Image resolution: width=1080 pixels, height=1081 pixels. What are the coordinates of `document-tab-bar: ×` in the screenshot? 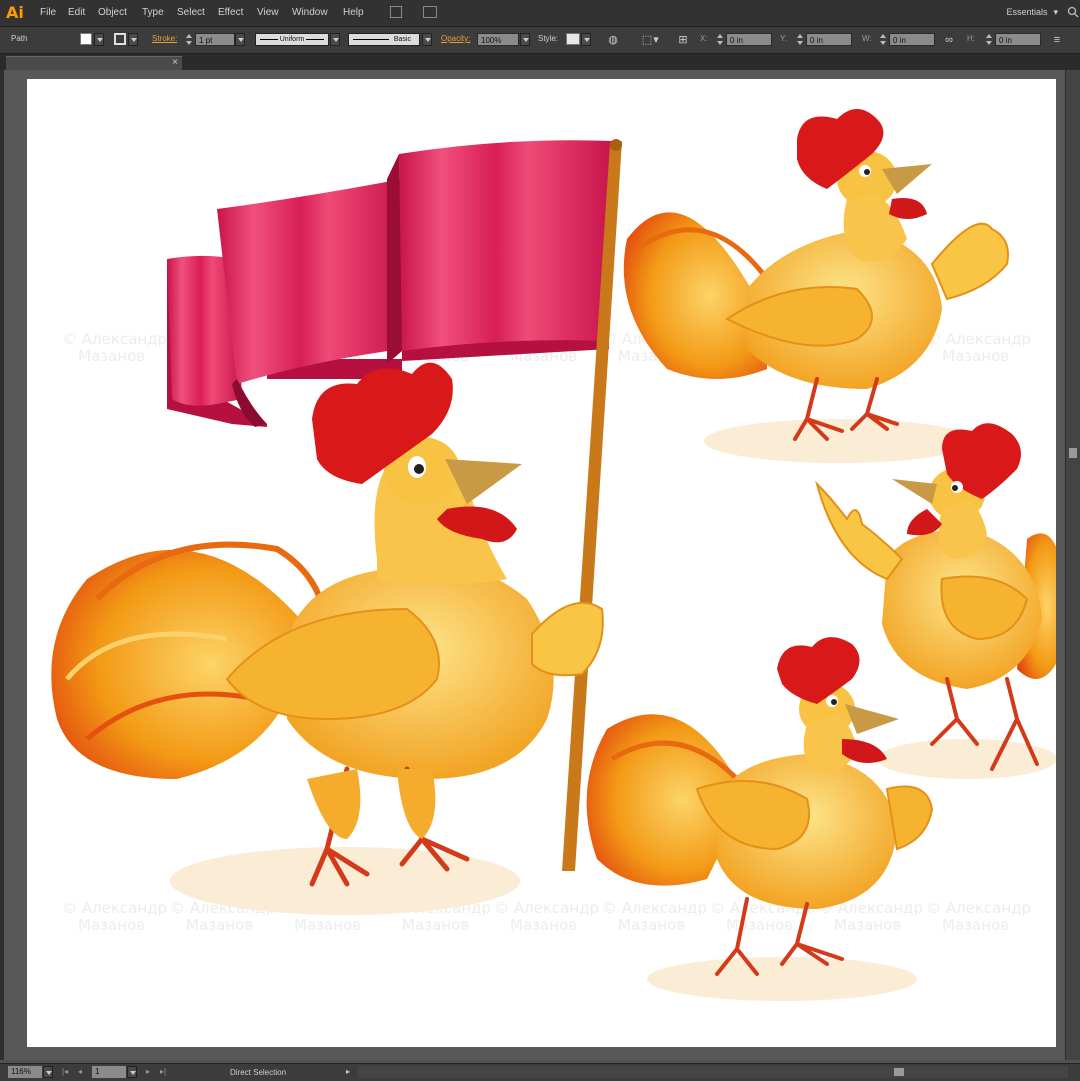 It's located at (540, 62).